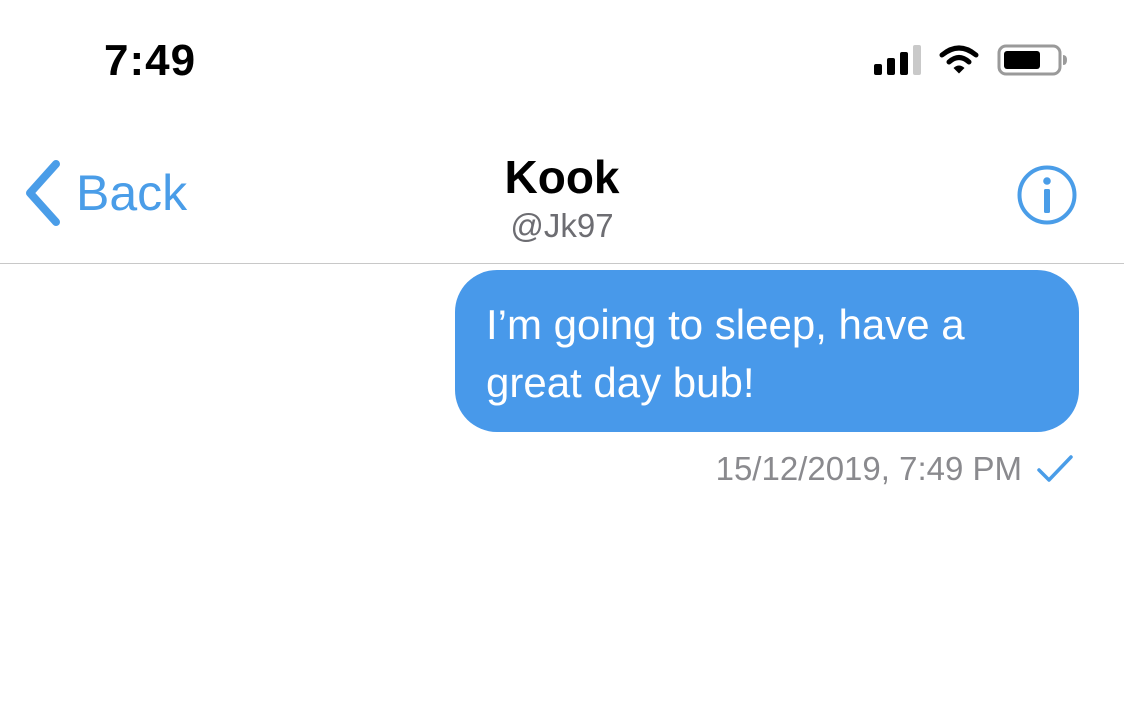 The width and height of the screenshot is (1124, 712). What do you see at coordinates (1047, 195) in the screenshot?
I see `info-icon` at bounding box center [1047, 195].